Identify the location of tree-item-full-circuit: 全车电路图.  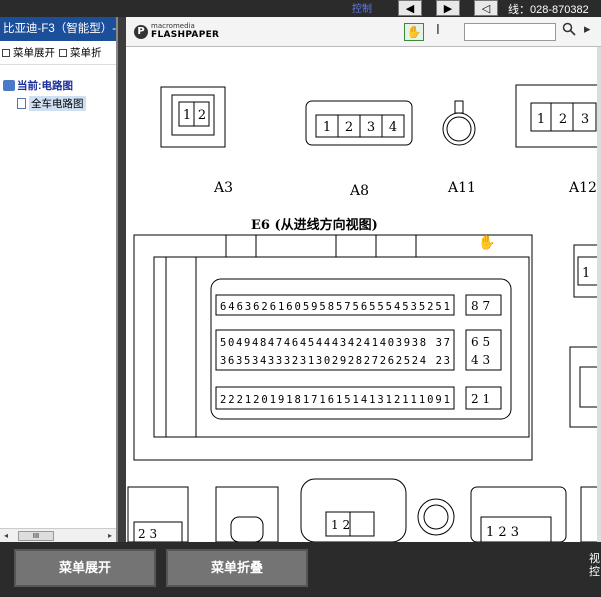
(66, 103).